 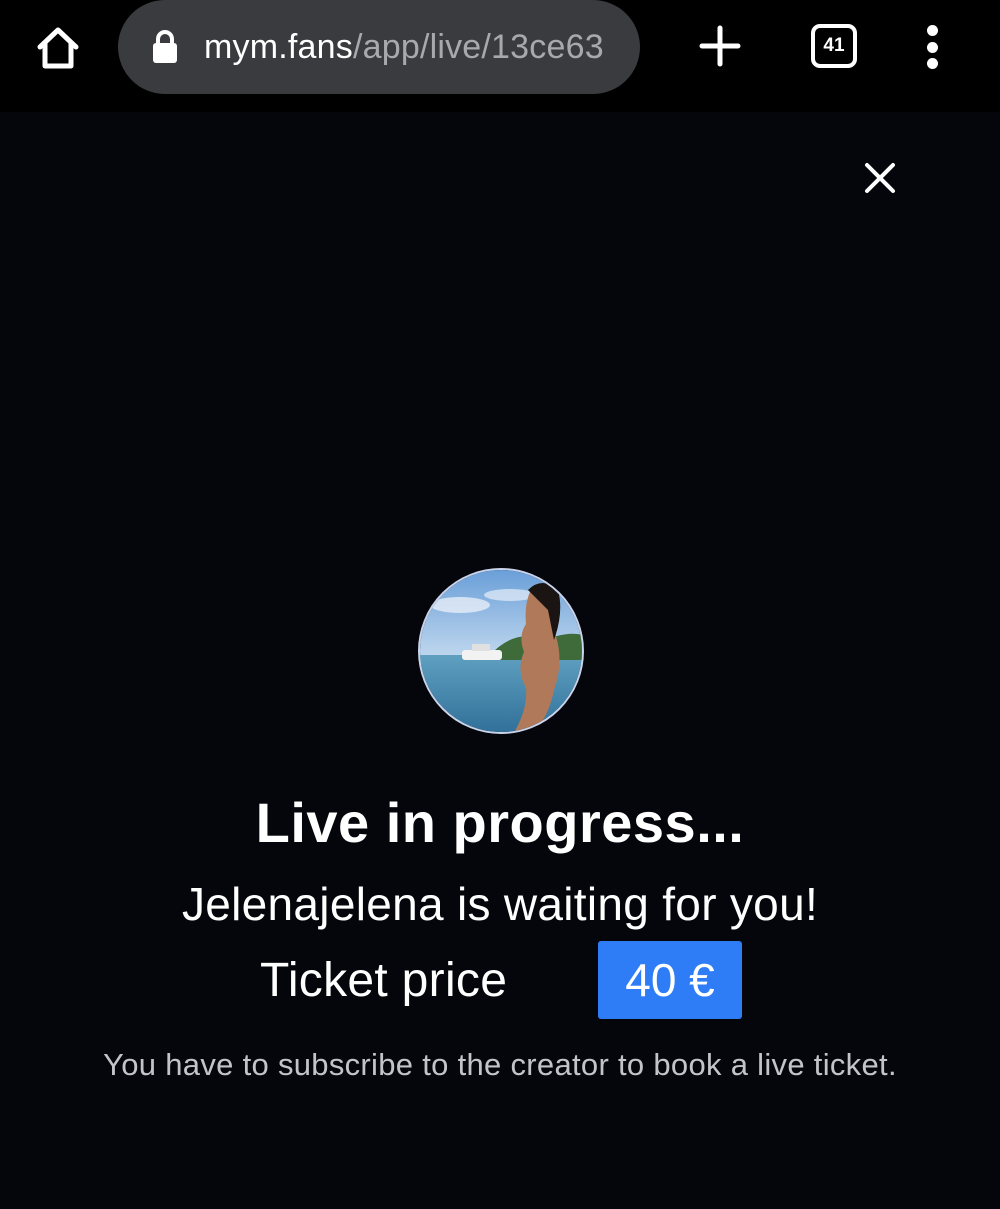 I want to click on new-tab-button, so click(x=720, y=46).